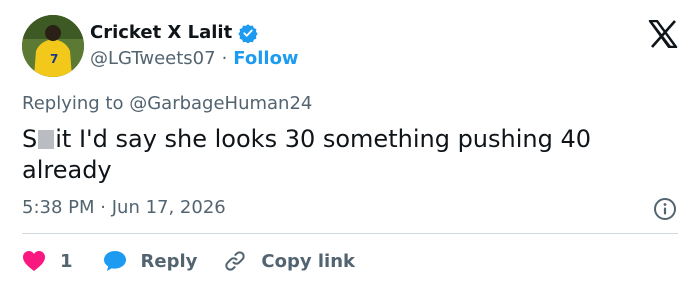 This screenshot has width=700, height=287. What do you see at coordinates (235, 261) in the screenshot?
I see `link-icon` at bounding box center [235, 261].